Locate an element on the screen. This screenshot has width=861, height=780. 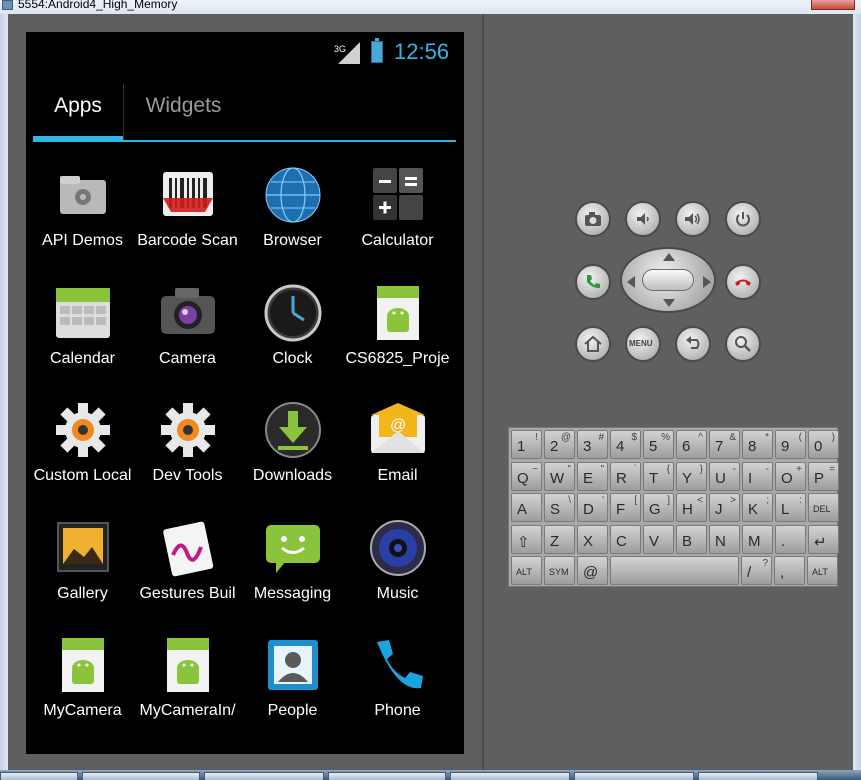
keyboard-key: 6 ^ is located at coordinates (691, 444).